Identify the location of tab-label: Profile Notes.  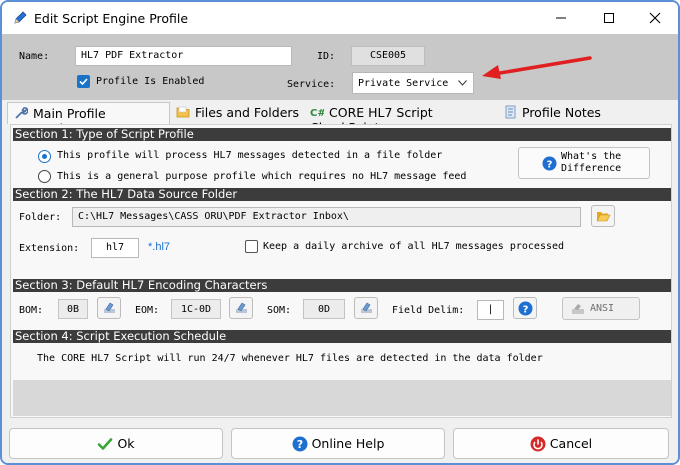
(561, 112).